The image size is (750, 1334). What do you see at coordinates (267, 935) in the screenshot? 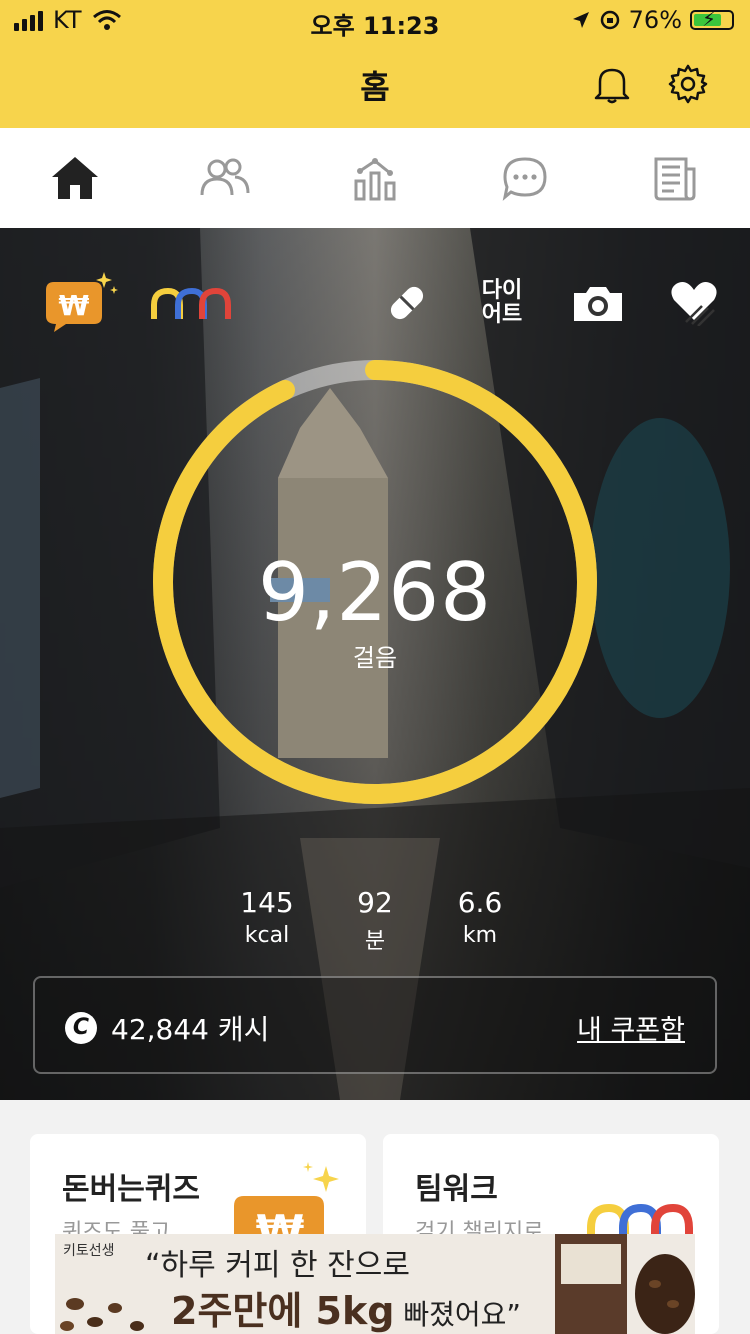
I see `calories-unit: kcal` at bounding box center [267, 935].